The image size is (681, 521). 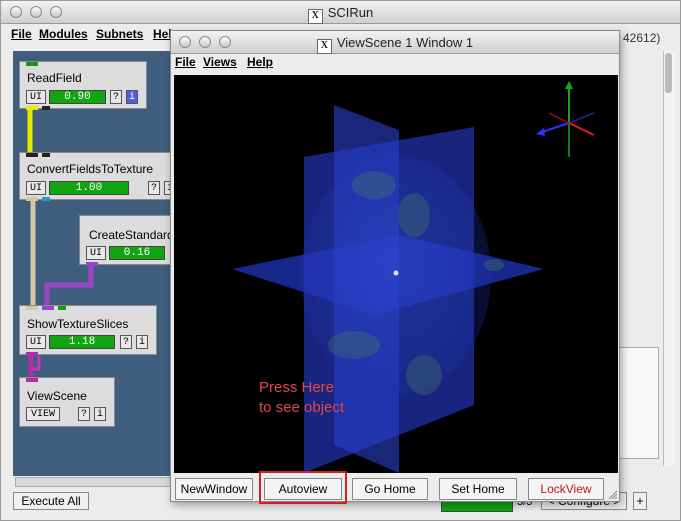 What do you see at coordinates (405, 42) in the screenshot?
I see `viewscene-title: ViewScene 1 Window 1` at bounding box center [405, 42].